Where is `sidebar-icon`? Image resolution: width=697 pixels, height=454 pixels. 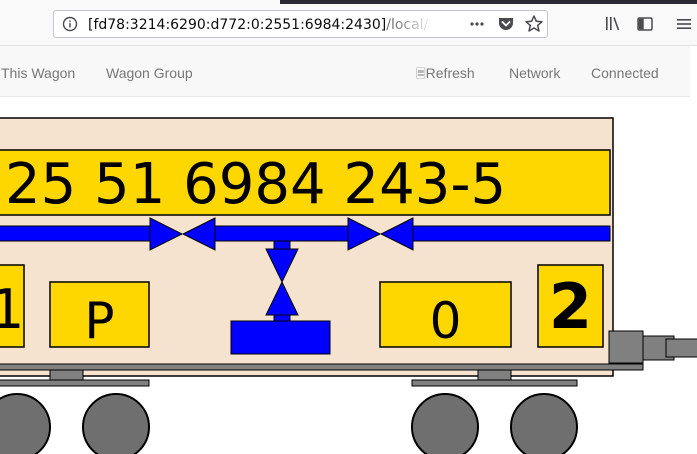 sidebar-icon is located at coordinates (645, 24).